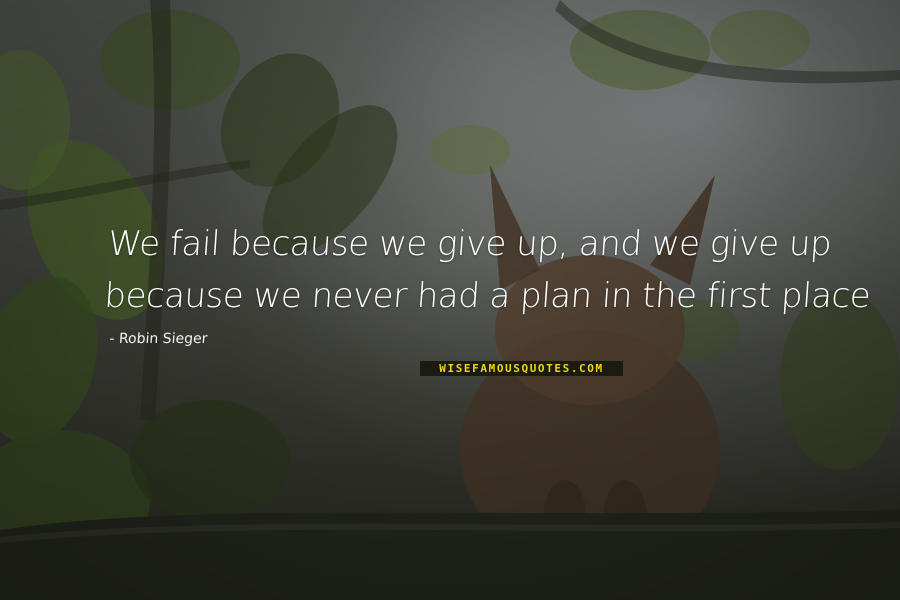  What do you see at coordinates (521, 368) in the screenshot?
I see `site-watermark: WISEFAMOUSQUOTES.COM` at bounding box center [521, 368].